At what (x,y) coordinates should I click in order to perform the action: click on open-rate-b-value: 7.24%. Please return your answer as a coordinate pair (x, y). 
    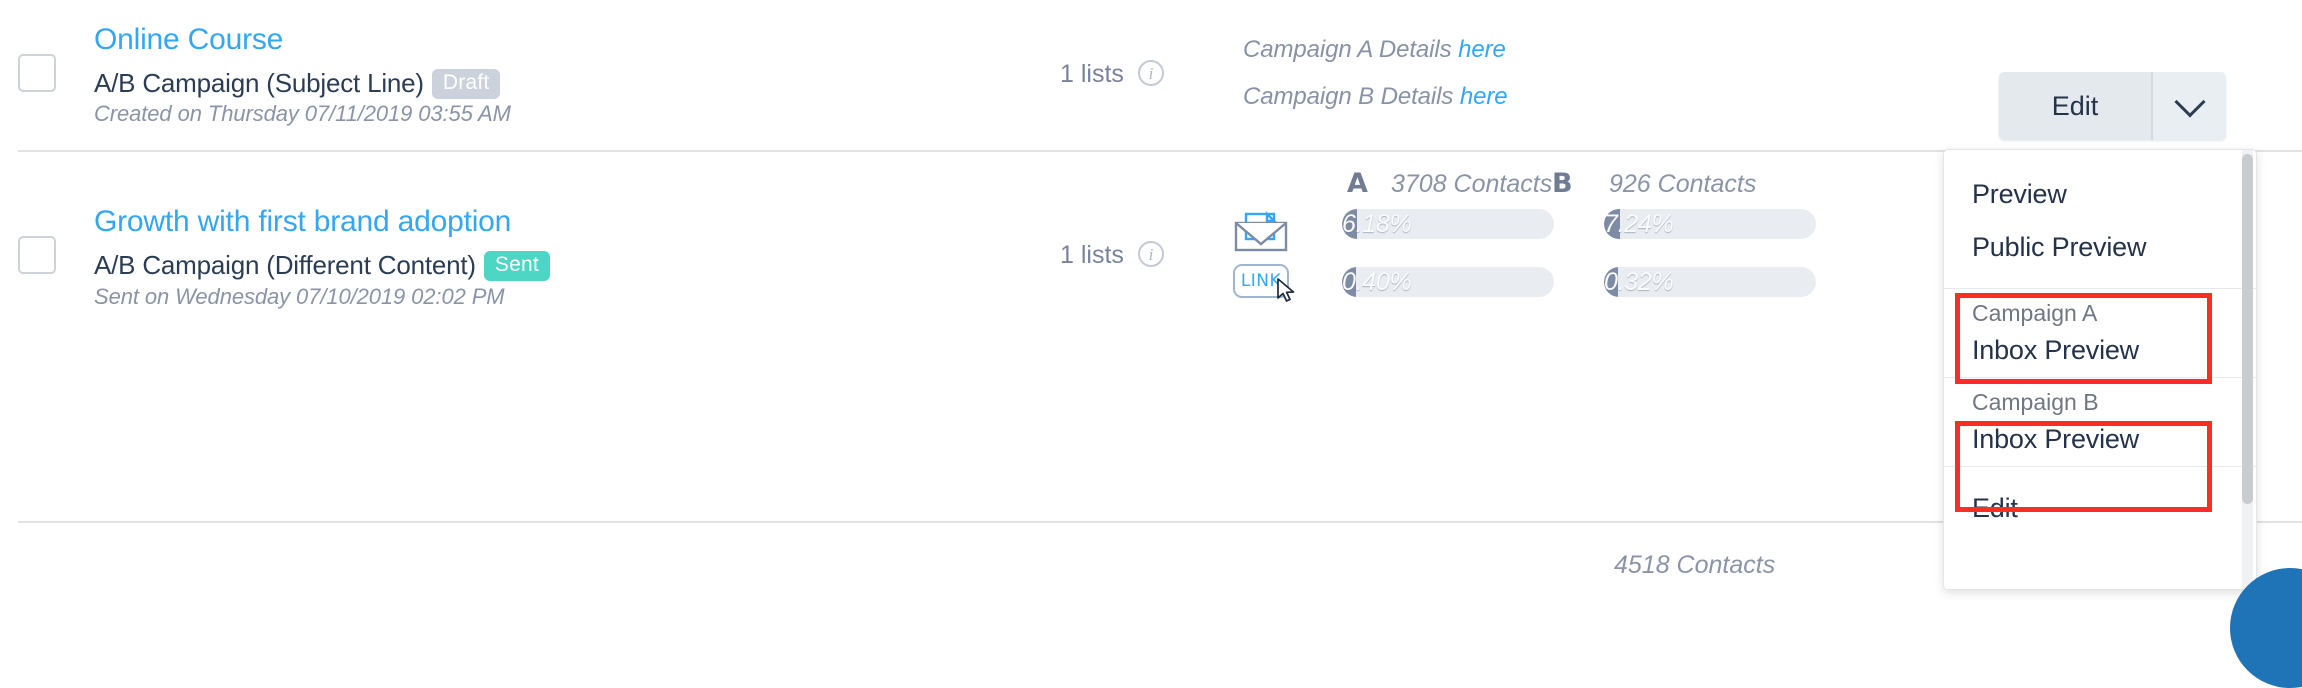
    Looking at the image, I should click on (1639, 224).